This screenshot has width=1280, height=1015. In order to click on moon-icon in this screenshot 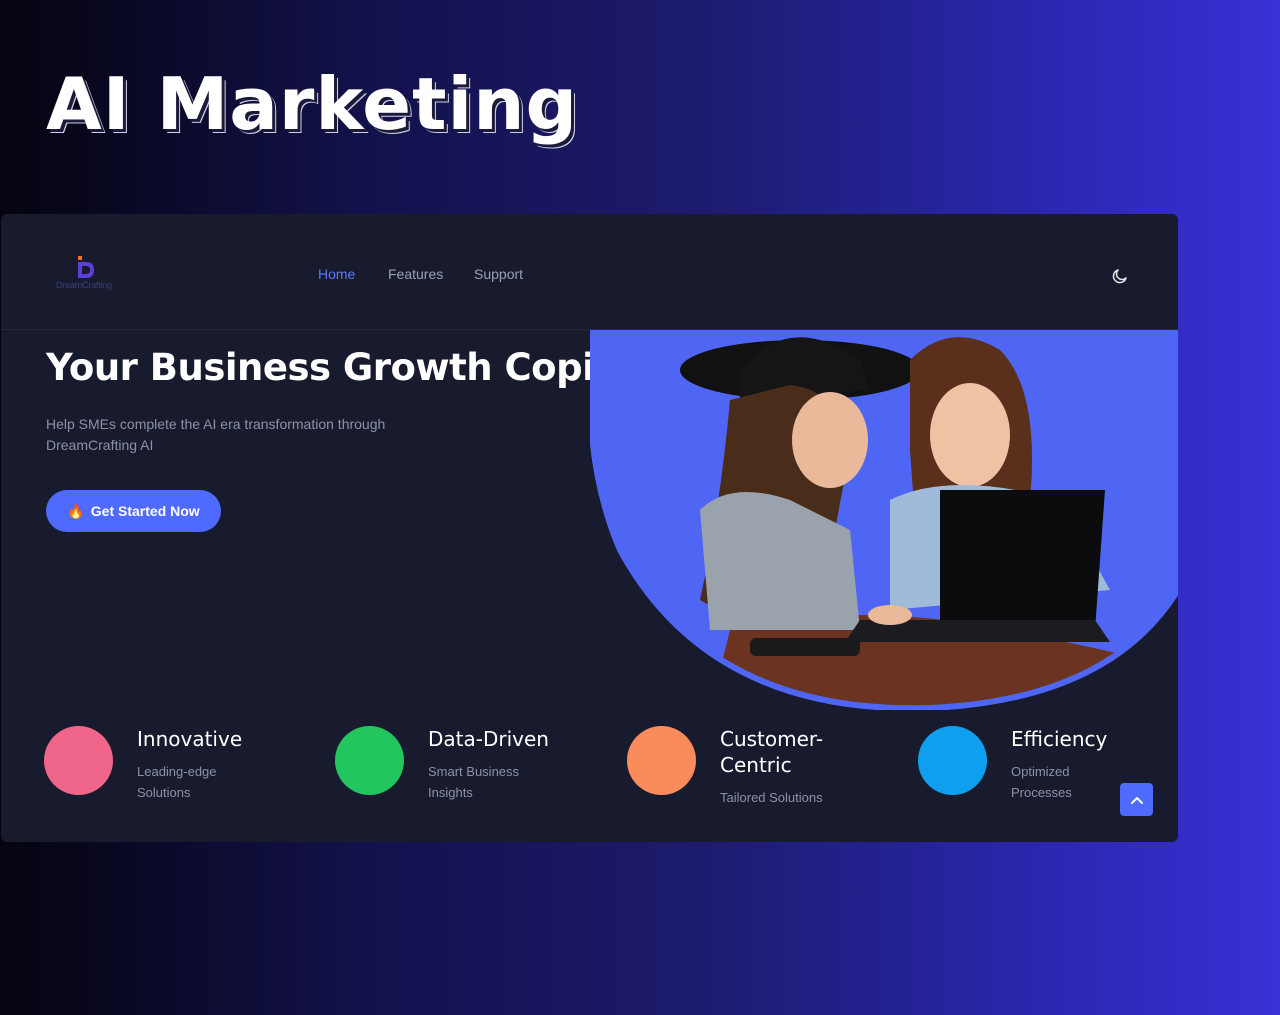, I will do `click(1120, 276)`.